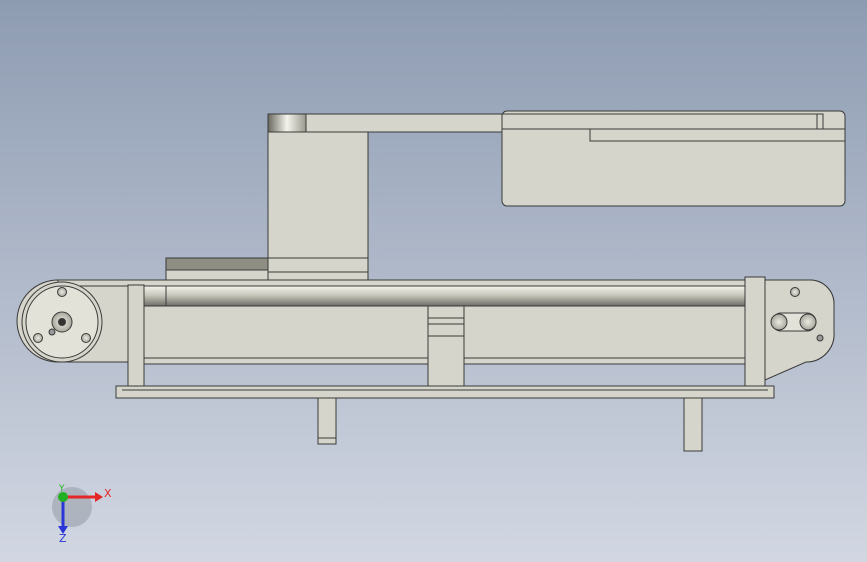 The image size is (867, 562). Describe the element at coordinates (755, 331) in the screenshot. I see `right-support-plate` at that location.